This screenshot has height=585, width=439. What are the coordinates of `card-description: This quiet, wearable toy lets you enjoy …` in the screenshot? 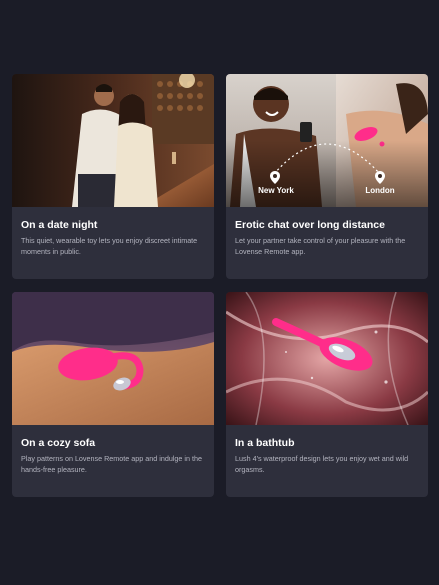 It's located at (109, 246).